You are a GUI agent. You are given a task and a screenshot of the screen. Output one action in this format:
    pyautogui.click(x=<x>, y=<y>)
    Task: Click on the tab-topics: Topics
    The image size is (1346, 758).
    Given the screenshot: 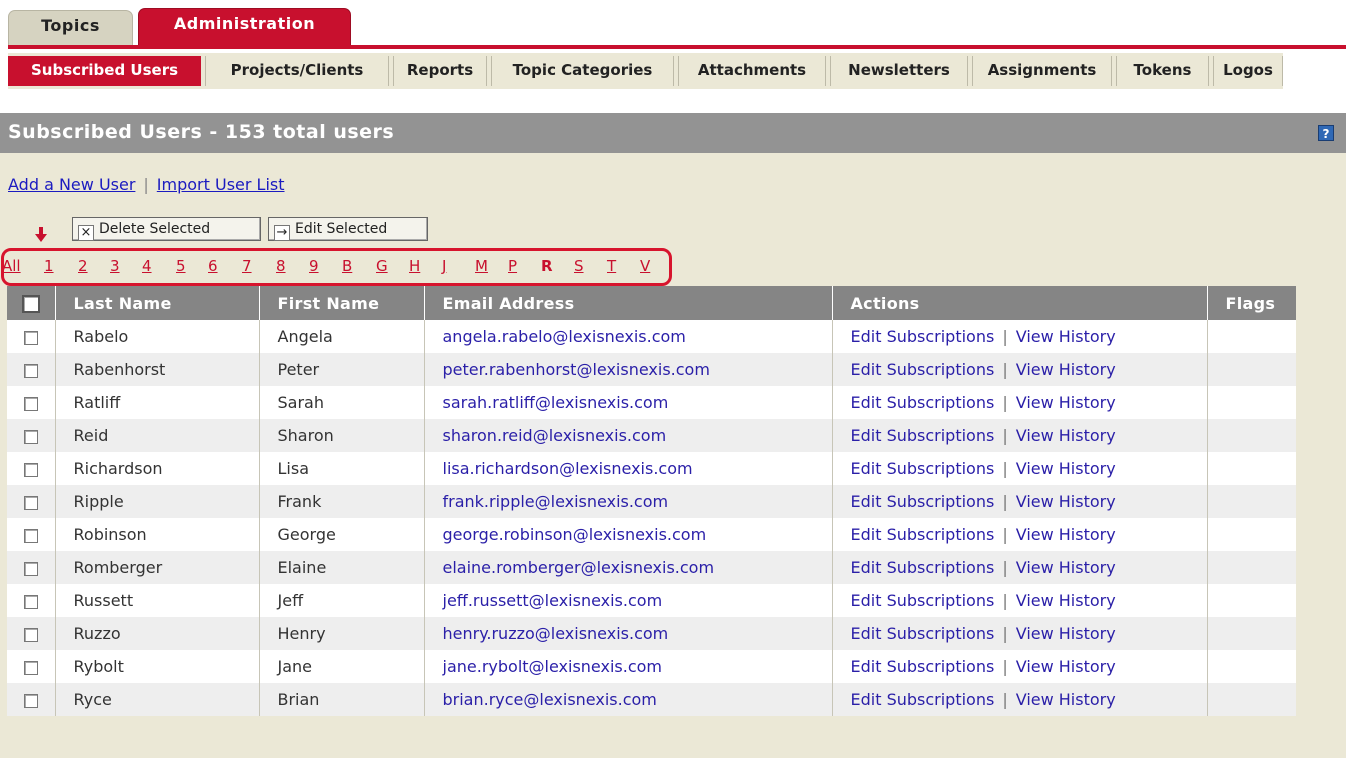 What is the action you would take?
    pyautogui.click(x=70, y=27)
    